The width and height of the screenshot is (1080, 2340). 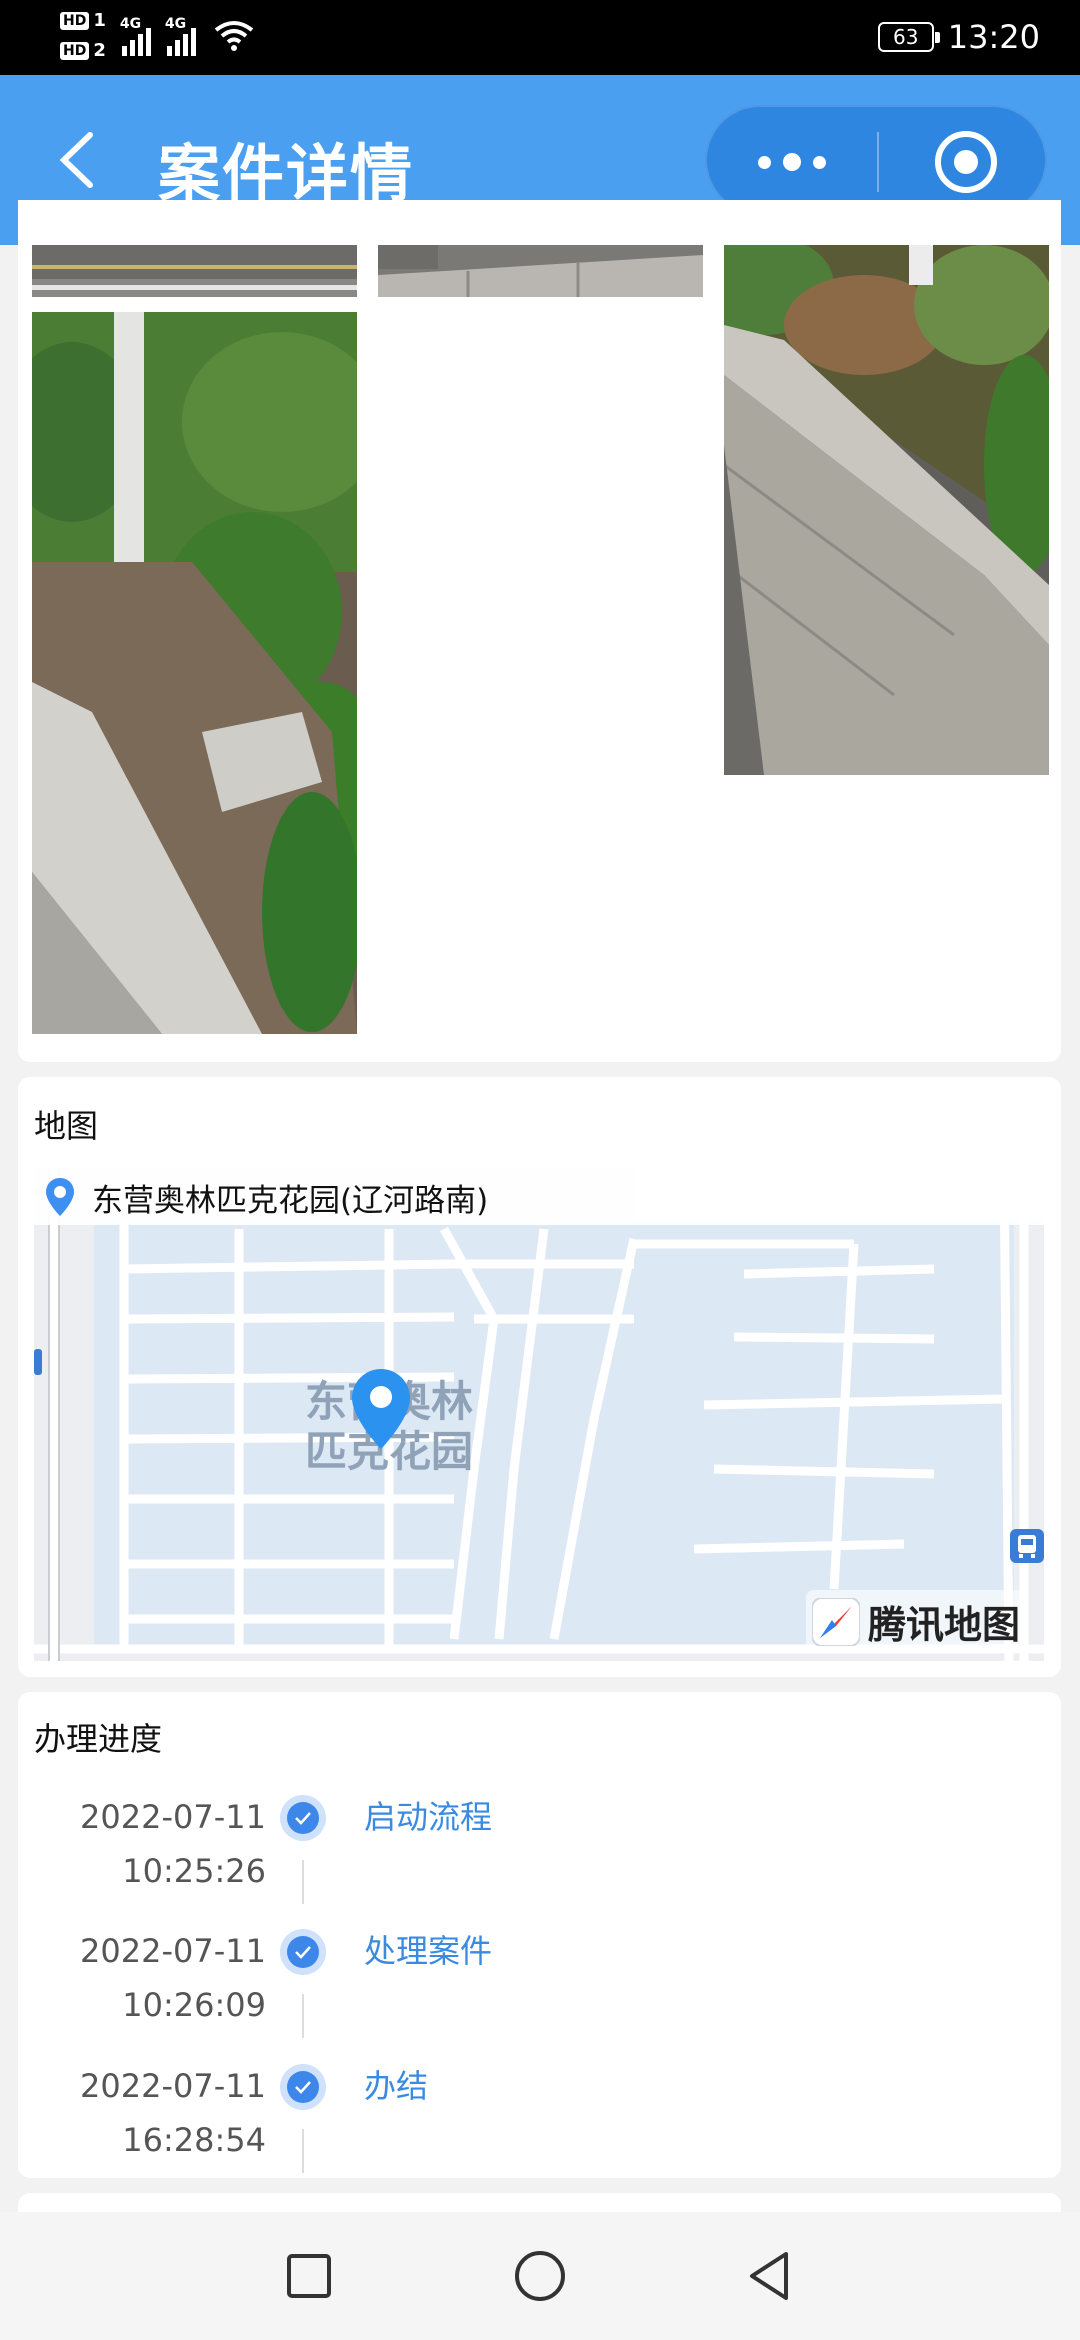 I want to click on sim2-hd-label: HD, so click(x=75, y=51).